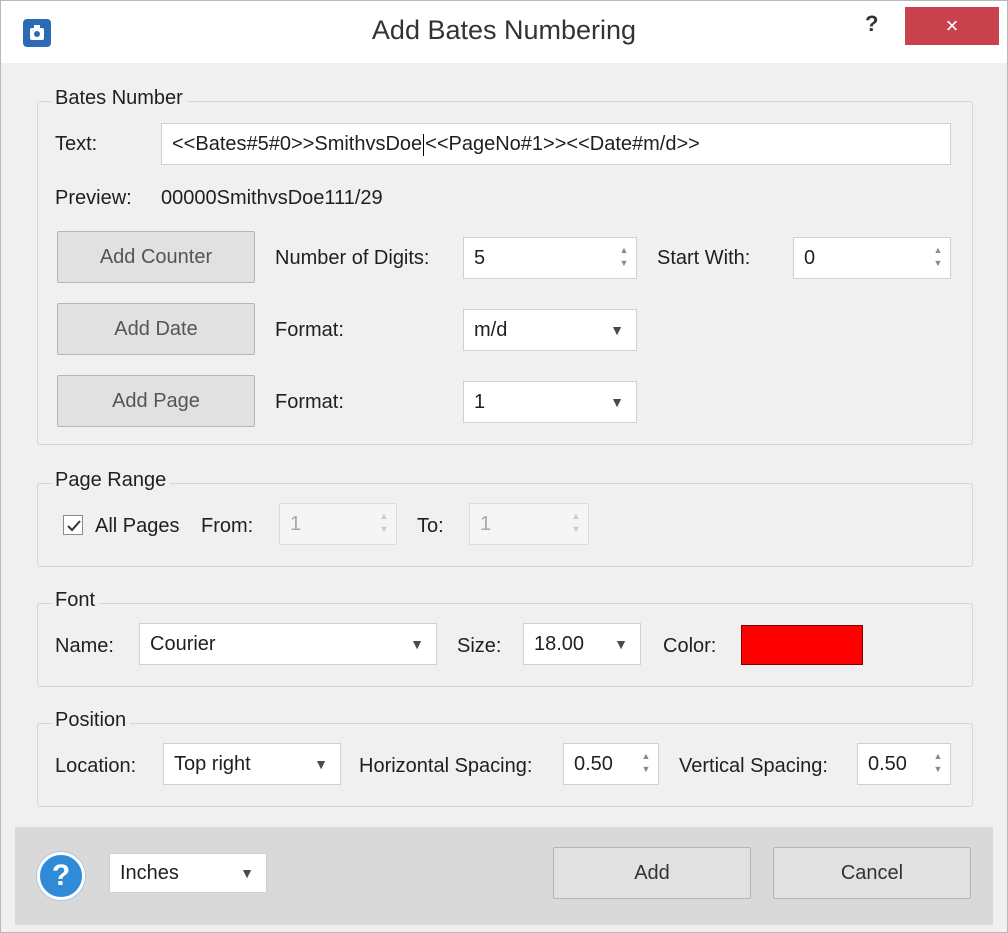 The image size is (1008, 933). What do you see at coordinates (704, 258) in the screenshot?
I see `start-with-label: Start With:` at bounding box center [704, 258].